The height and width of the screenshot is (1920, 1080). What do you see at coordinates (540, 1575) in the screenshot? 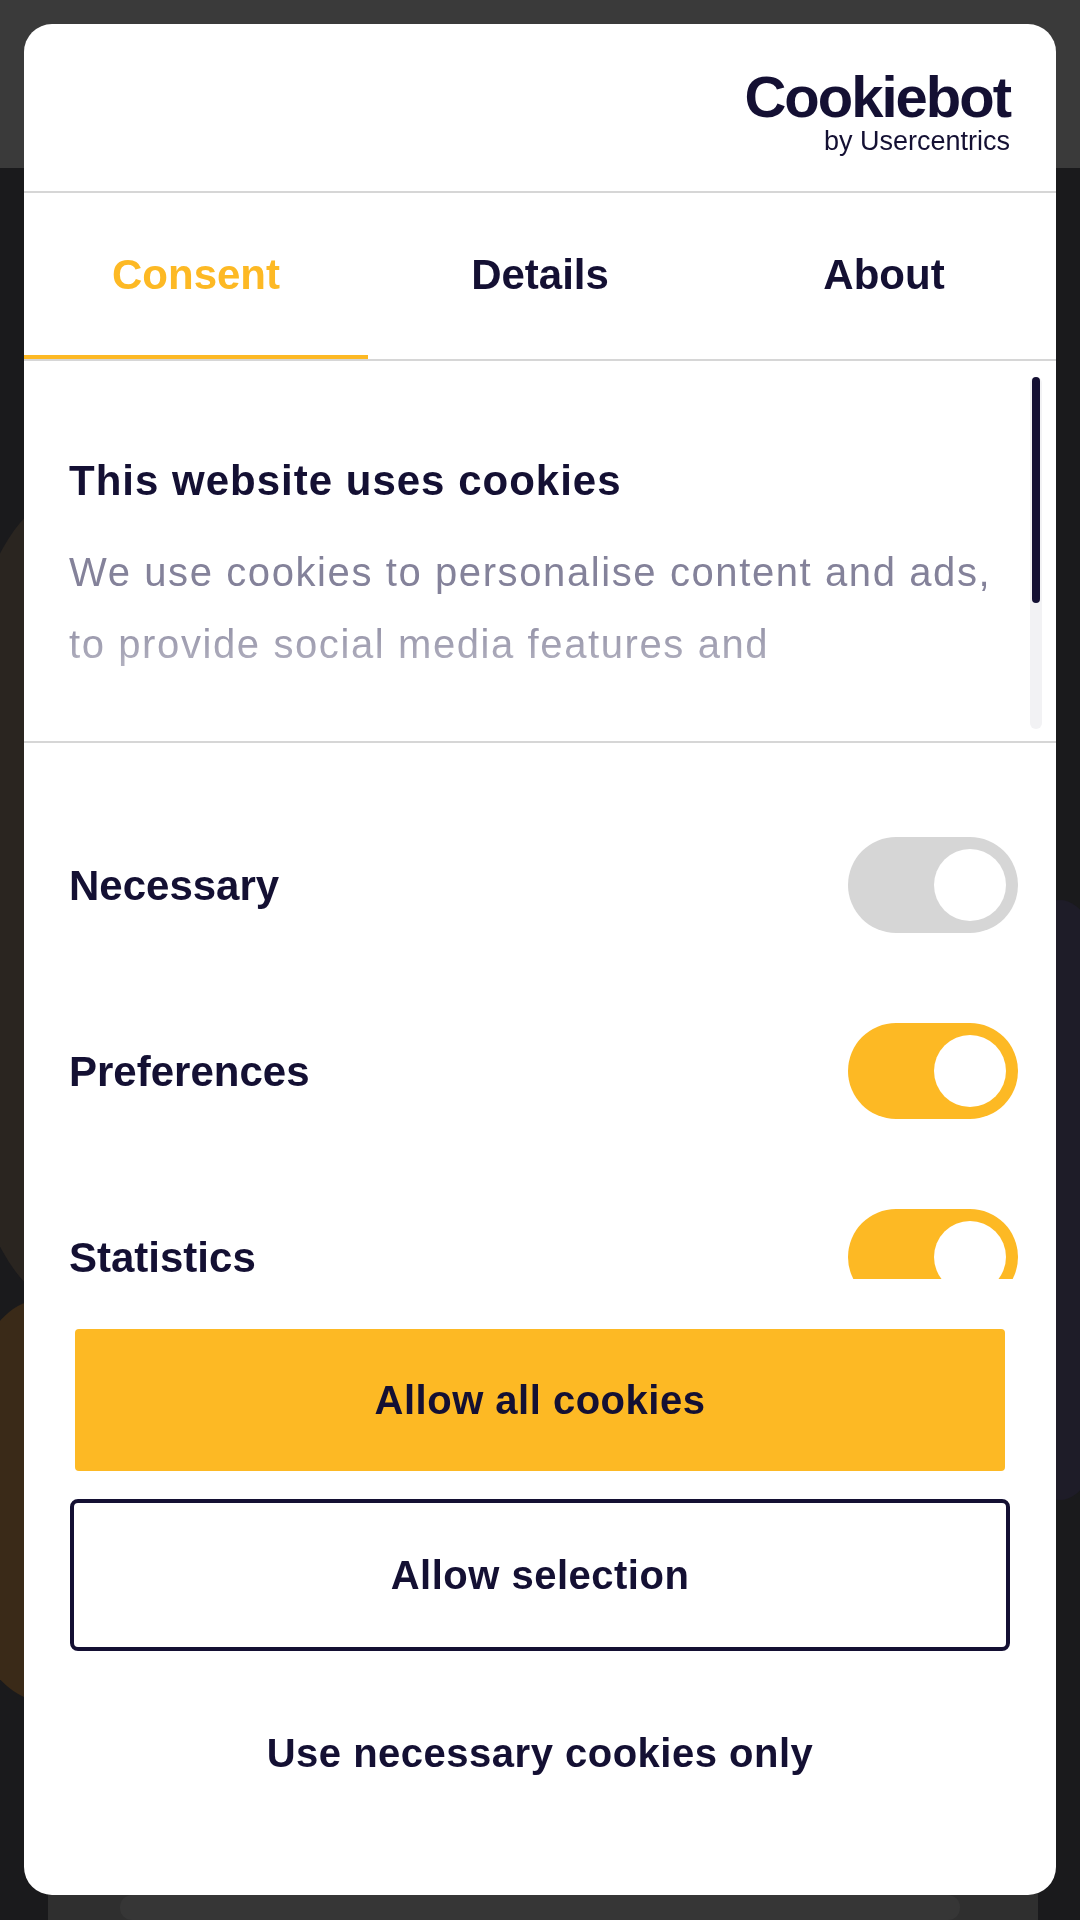
I see `action-button: Allow selection` at bounding box center [540, 1575].